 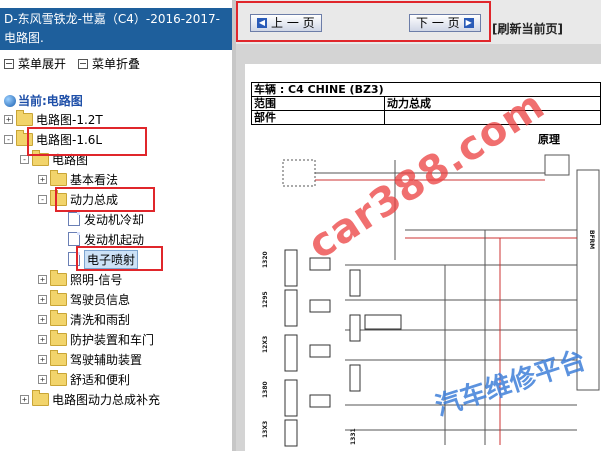 I want to click on expand-icon, so click(x=9, y=63).